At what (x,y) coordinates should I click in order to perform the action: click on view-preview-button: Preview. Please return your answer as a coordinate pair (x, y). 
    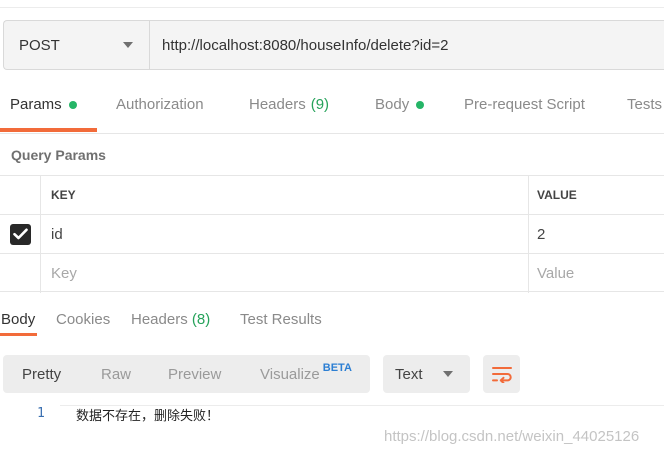
    Looking at the image, I should click on (194, 374).